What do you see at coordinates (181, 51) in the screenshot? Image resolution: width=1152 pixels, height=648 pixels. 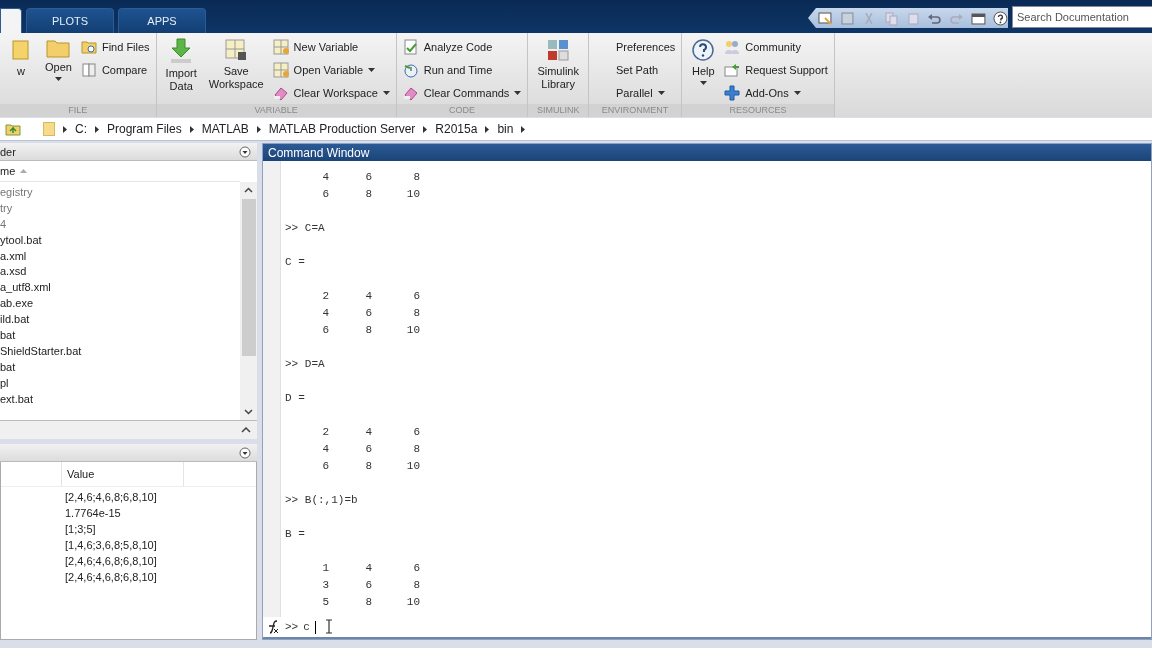 I see `arrow-down-icon` at bounding box center [181, 51].